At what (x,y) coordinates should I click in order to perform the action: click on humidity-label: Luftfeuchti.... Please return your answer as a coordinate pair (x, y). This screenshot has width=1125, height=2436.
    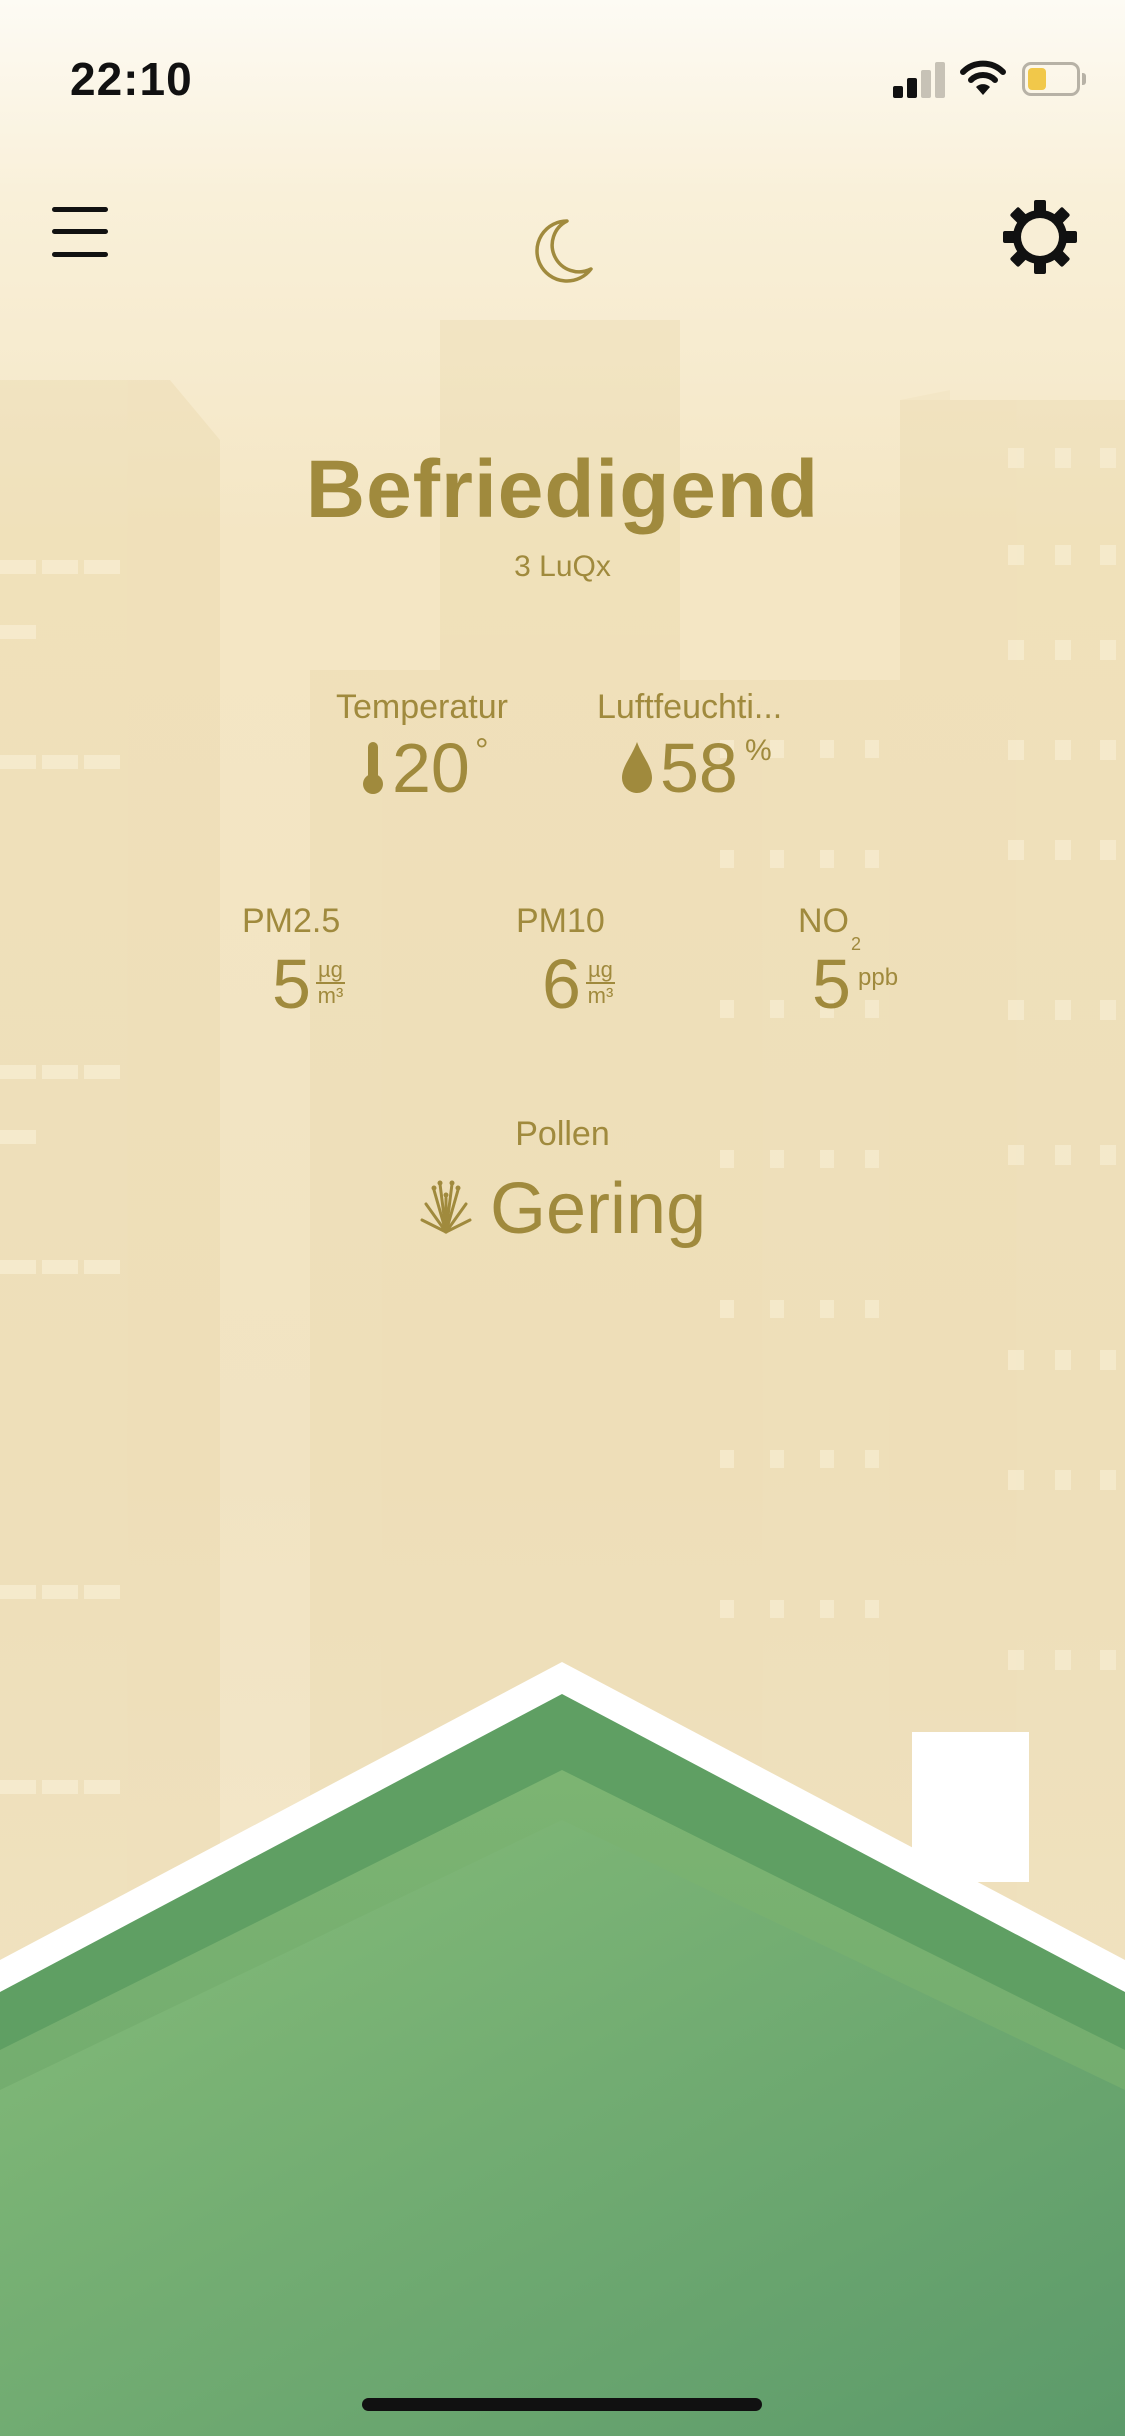
    Looking at the image, I should click on (690, 707).